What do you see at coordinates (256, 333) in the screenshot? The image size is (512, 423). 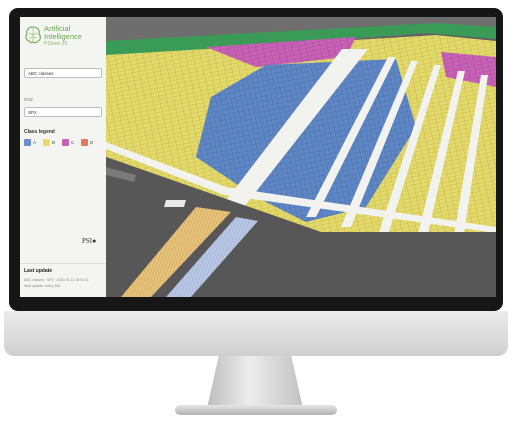 I see `monitor-chin` at bounding box center [256, 333].